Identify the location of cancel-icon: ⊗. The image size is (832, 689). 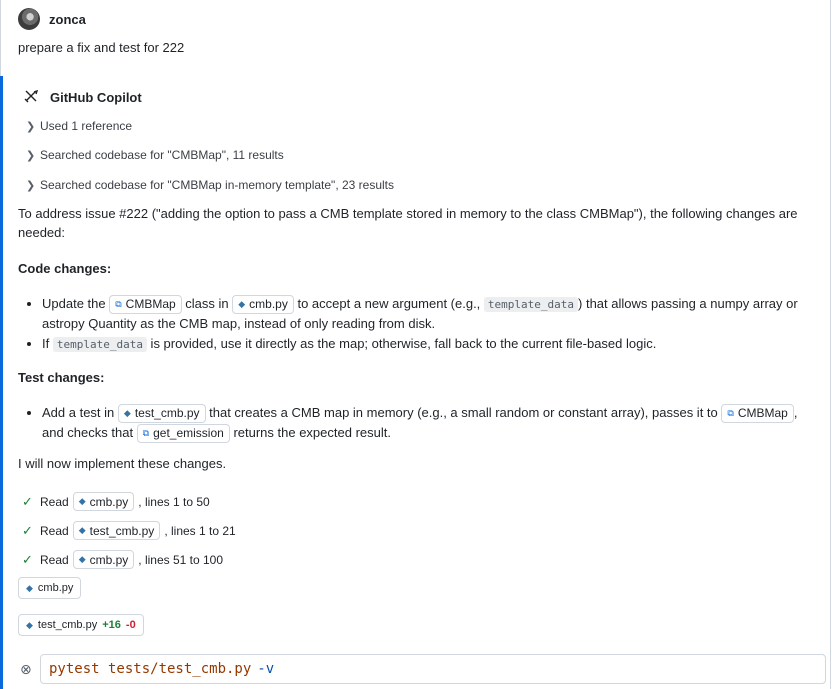
(30, 669).